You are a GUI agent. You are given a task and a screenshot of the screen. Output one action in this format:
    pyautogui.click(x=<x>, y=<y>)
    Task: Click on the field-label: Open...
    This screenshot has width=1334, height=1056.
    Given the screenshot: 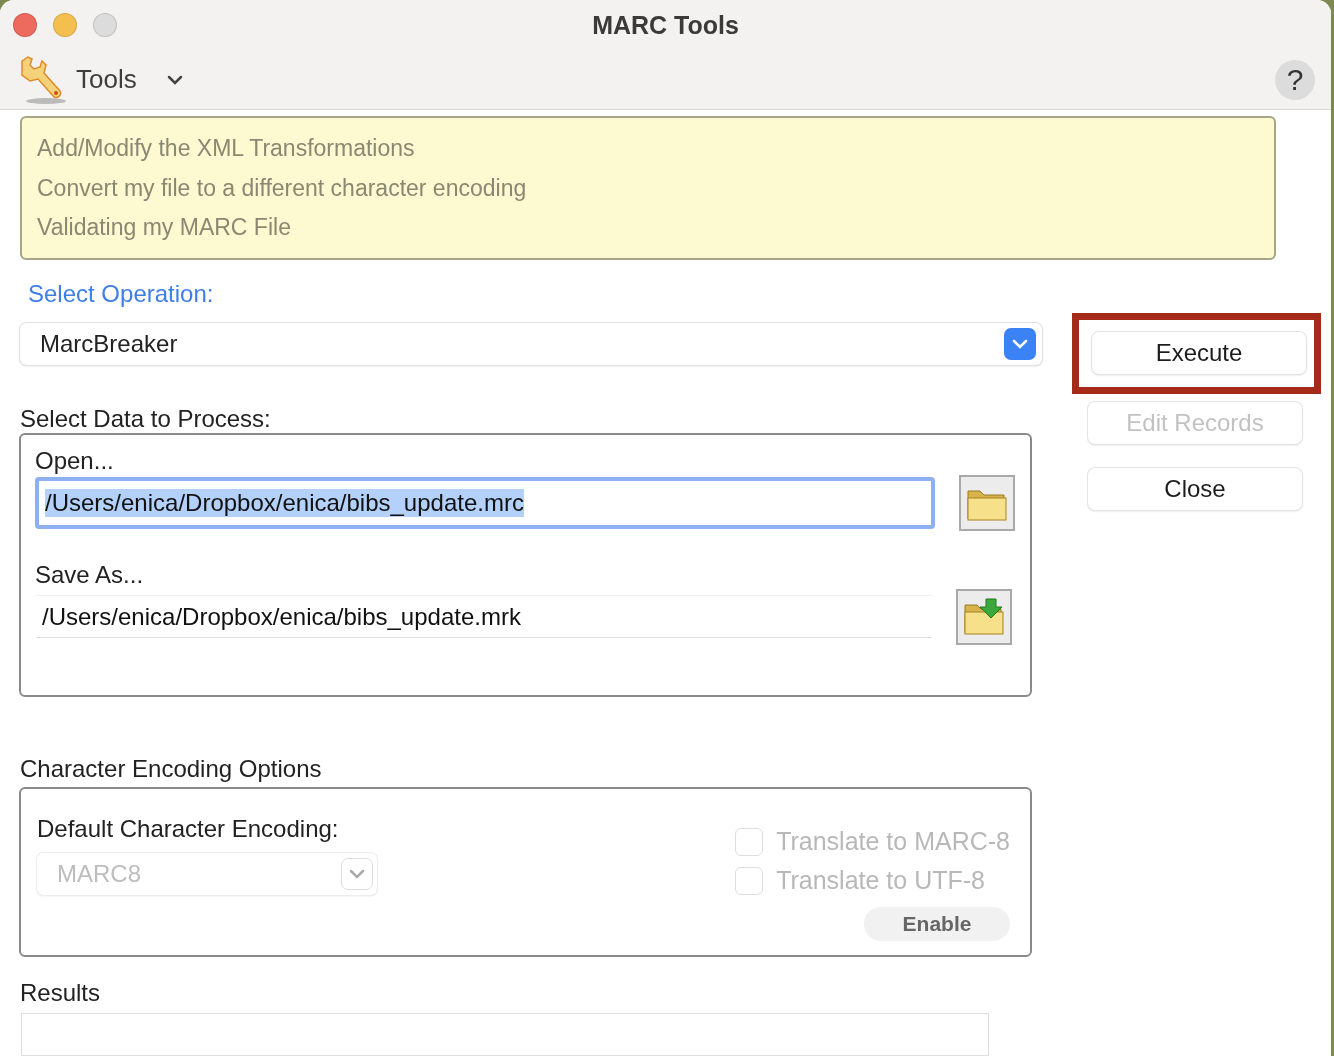 What is the action you would take?
    pyautogui.click(x=75, y=461)
    